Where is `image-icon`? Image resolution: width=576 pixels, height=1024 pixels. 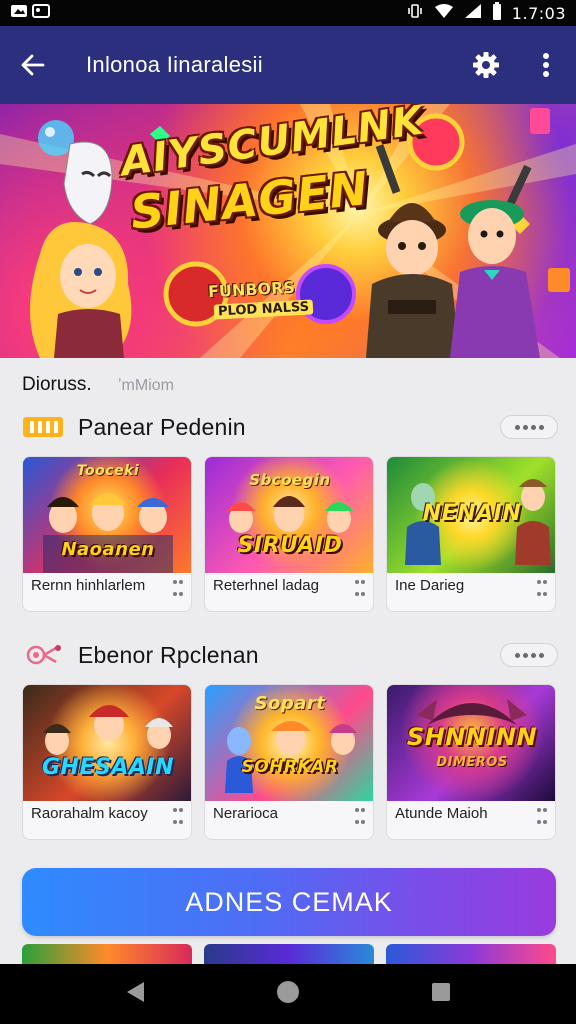 image-icon is located at coordinates (41, 13).